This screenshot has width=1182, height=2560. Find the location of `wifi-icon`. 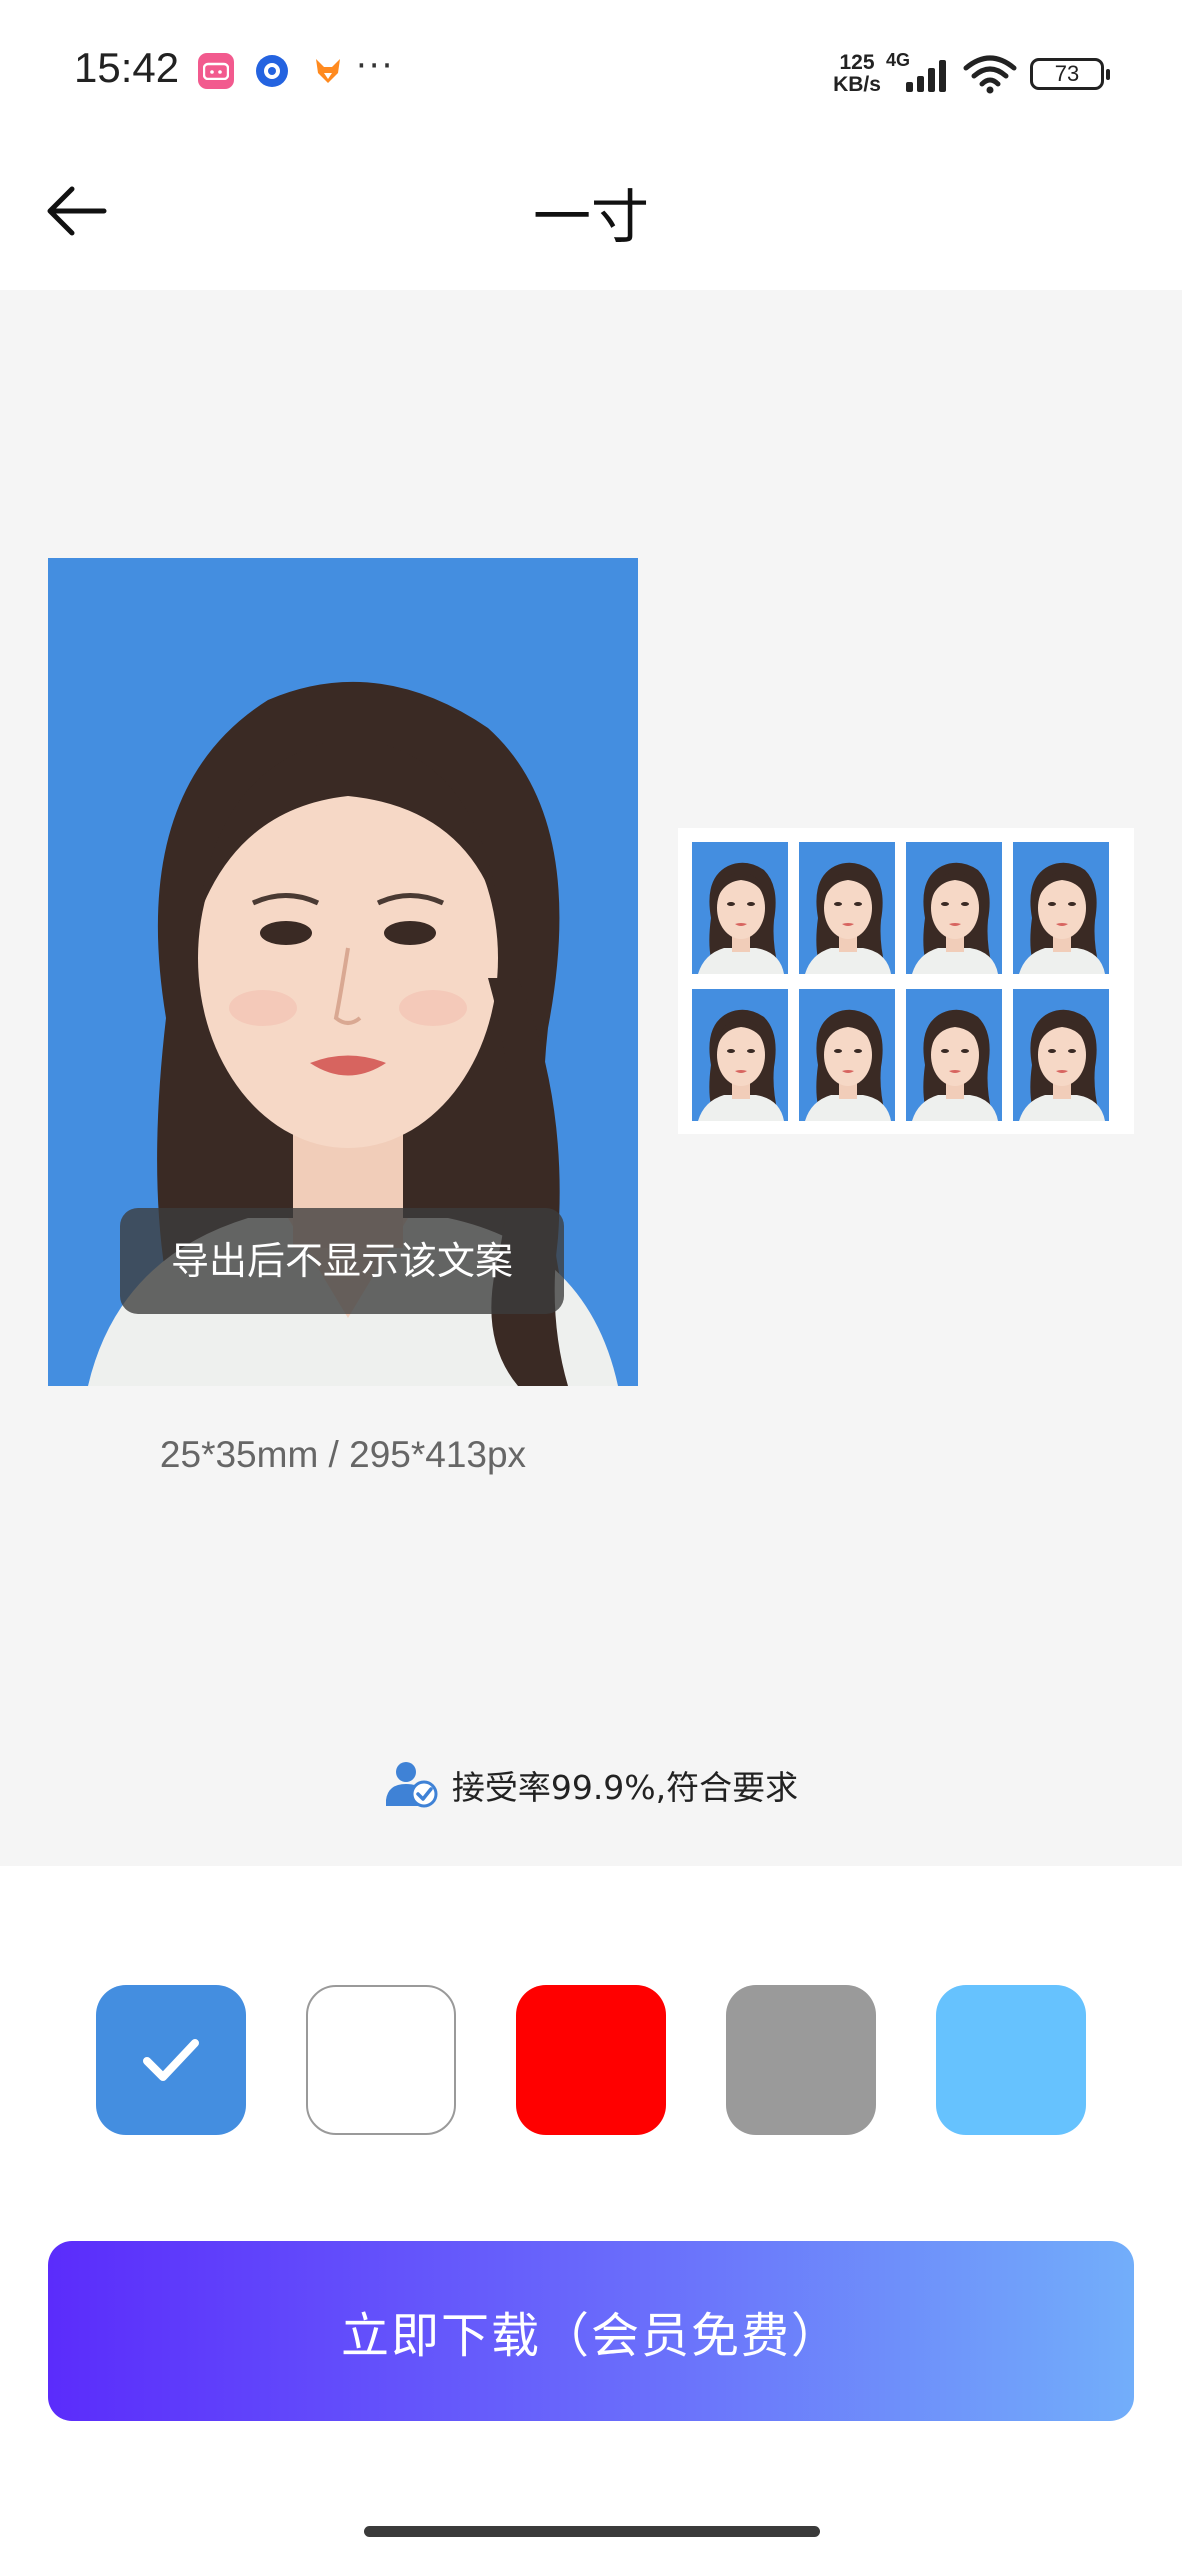

wifi-icon is located at coordinates (990, 74).